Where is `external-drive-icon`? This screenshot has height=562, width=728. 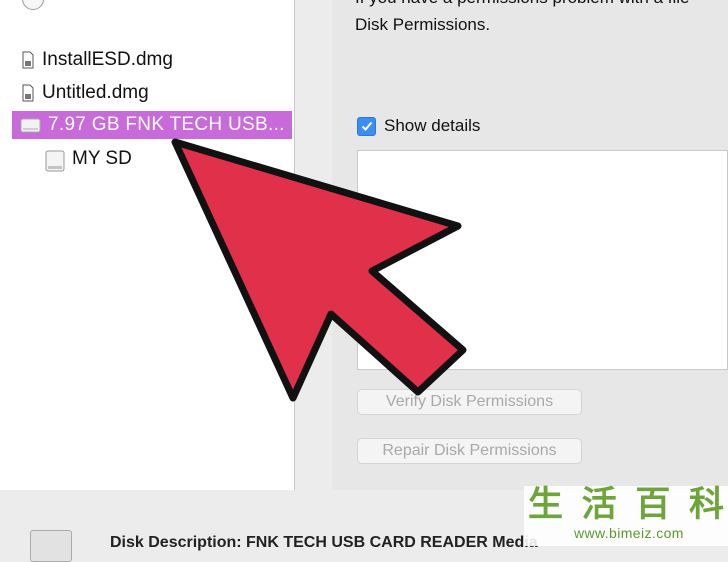 external-drive-icon is located at coordinates (31, 125).